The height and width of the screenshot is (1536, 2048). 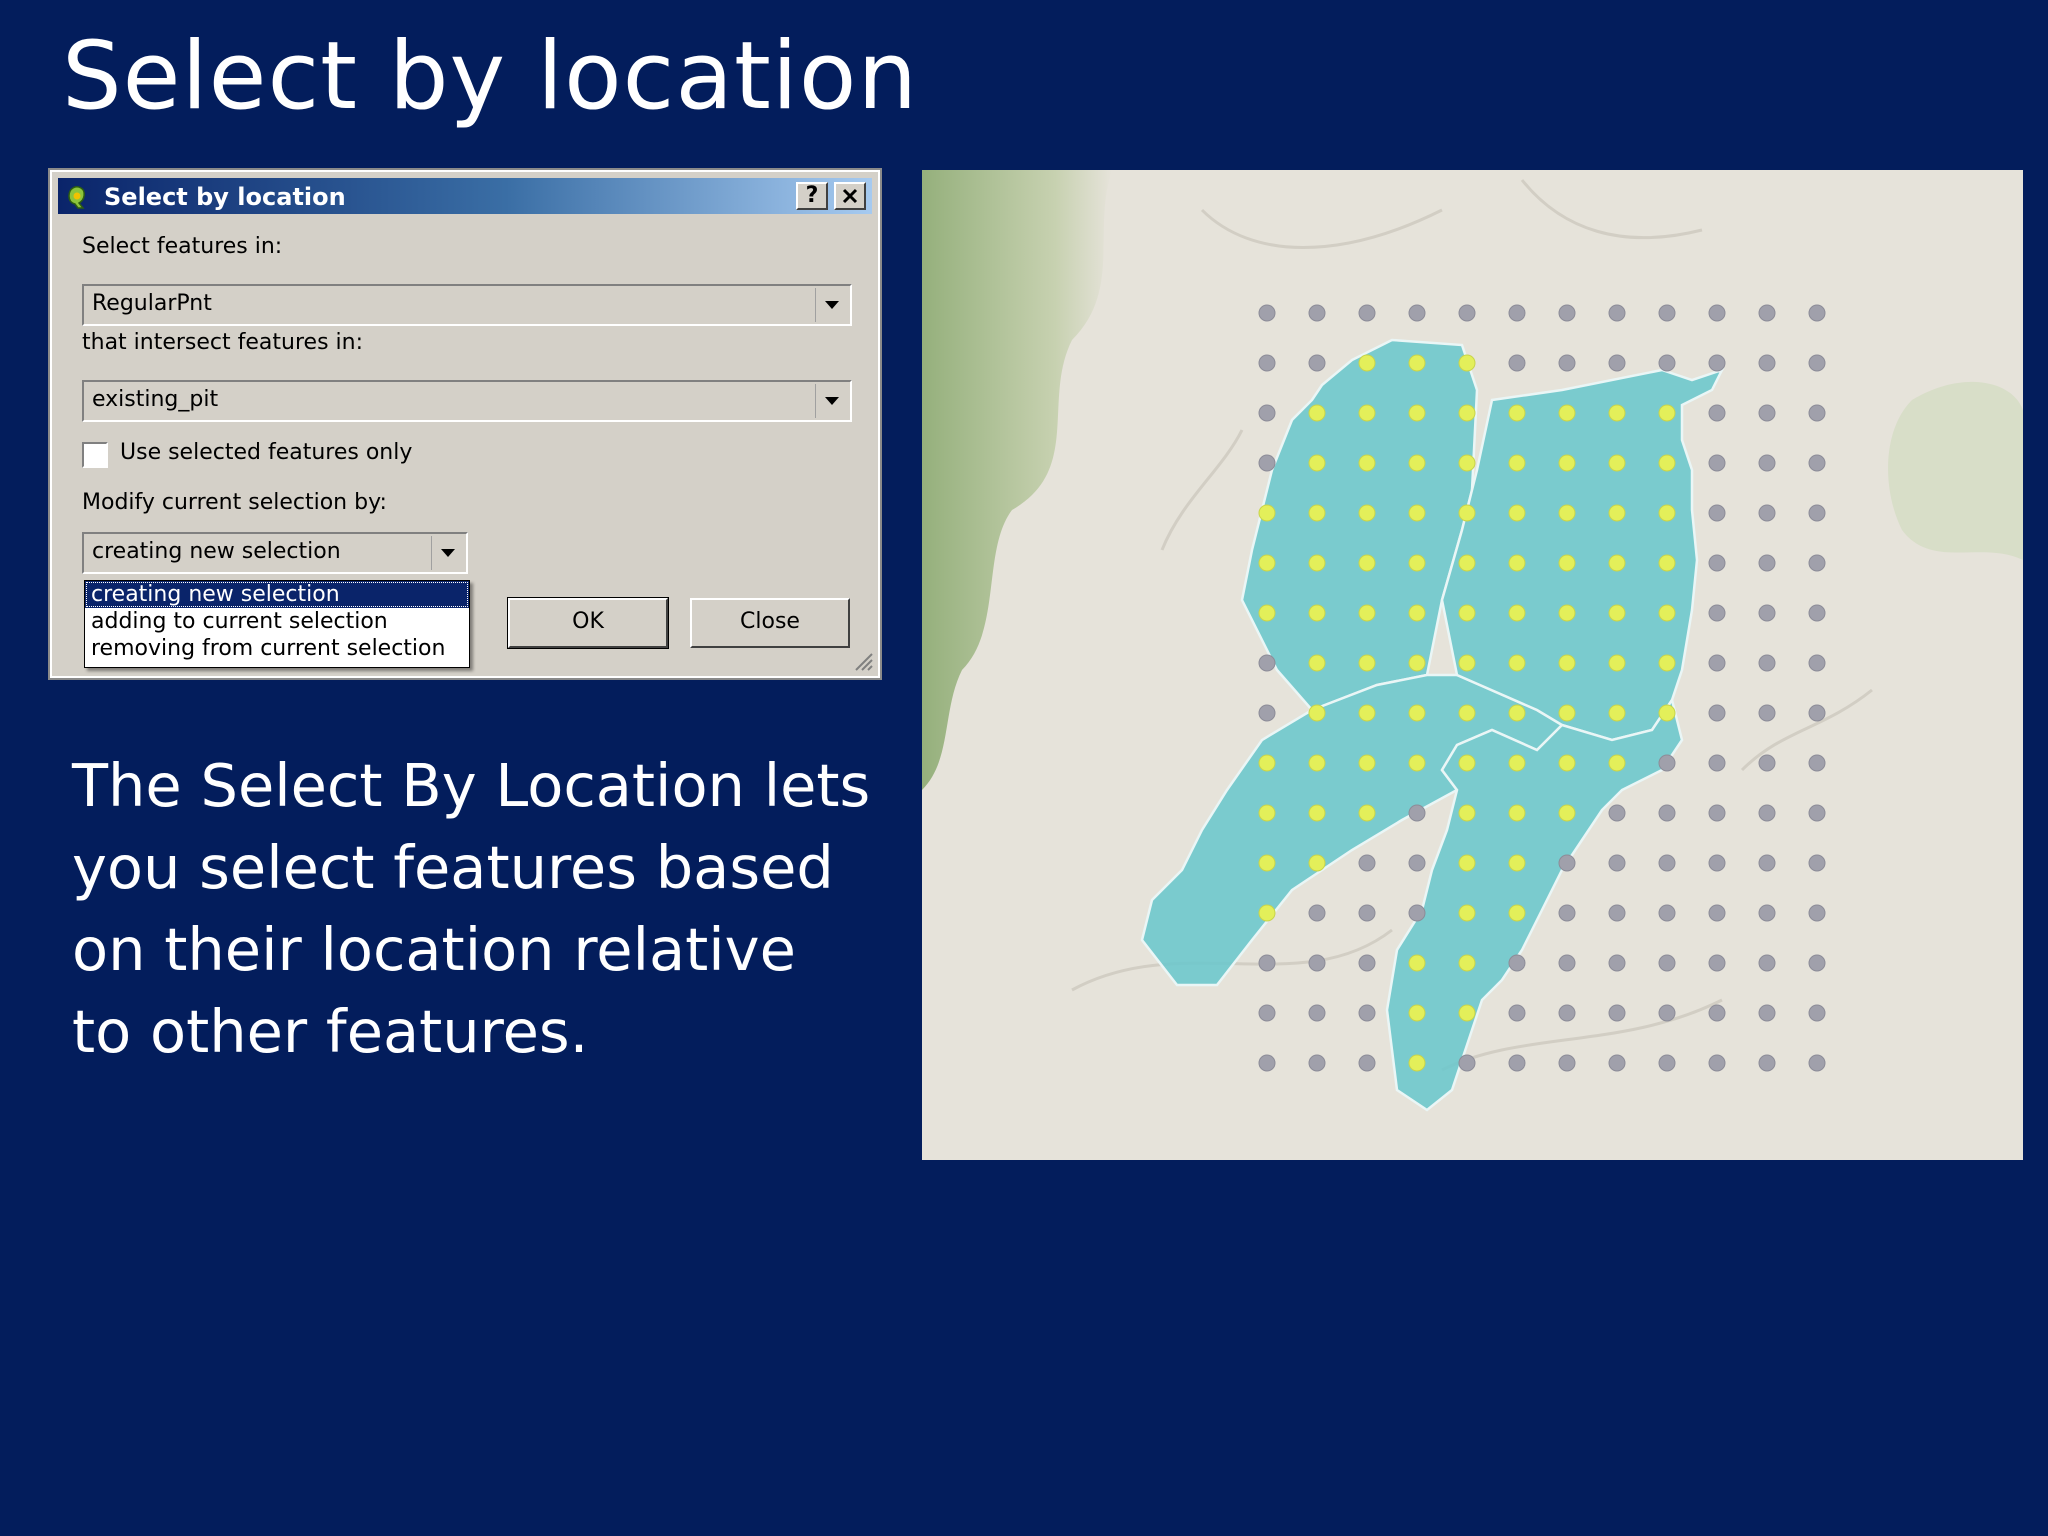 What do you see at coordinates (155, 399) in the screenshot?
I see `intersect-value: existing_pit` at bounding box center [155, 399].